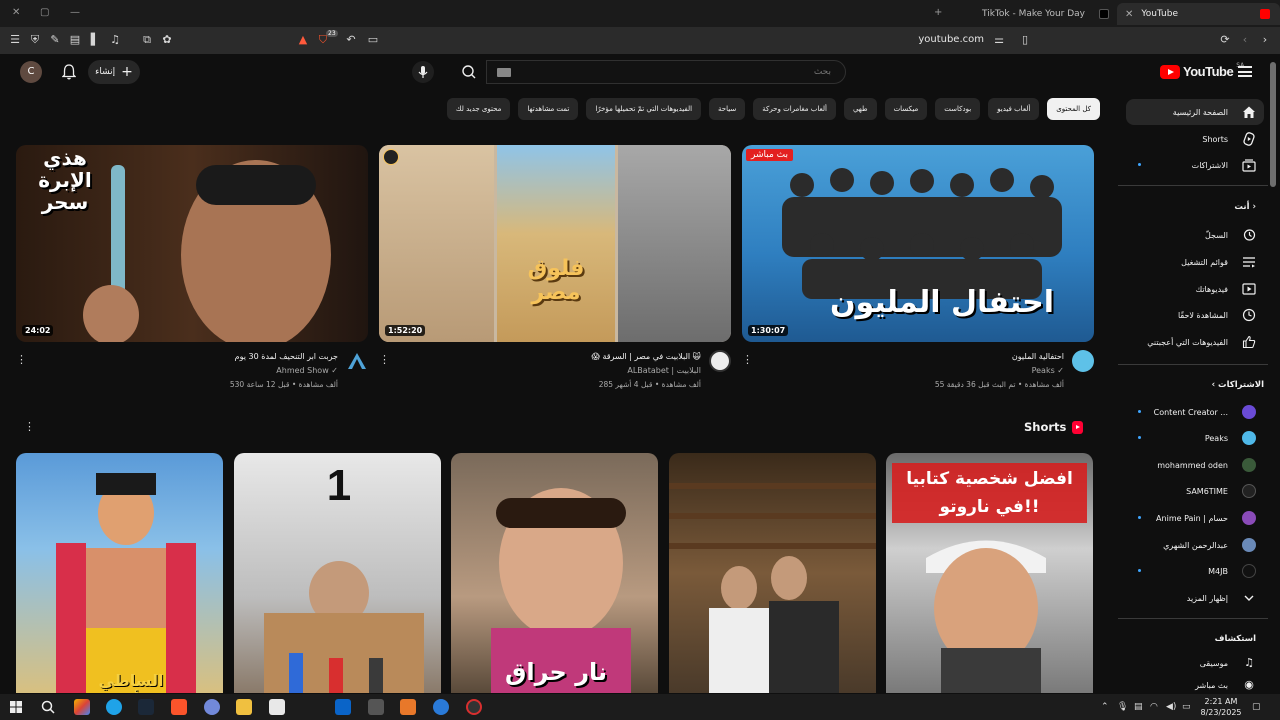 The height and width of the screenshot is (720, 1280). I want to click on voice-search-icon, so click(423, 72).